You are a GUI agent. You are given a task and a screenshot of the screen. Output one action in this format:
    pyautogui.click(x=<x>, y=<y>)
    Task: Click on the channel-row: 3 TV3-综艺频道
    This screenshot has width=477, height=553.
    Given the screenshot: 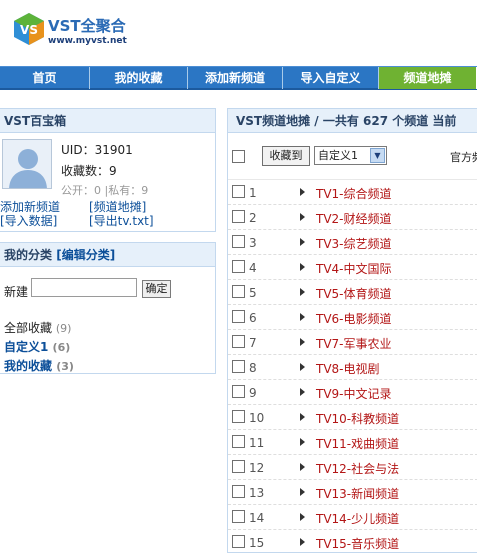 What is the action you would take?
    pyautogui.click(x=352, y=242)
    